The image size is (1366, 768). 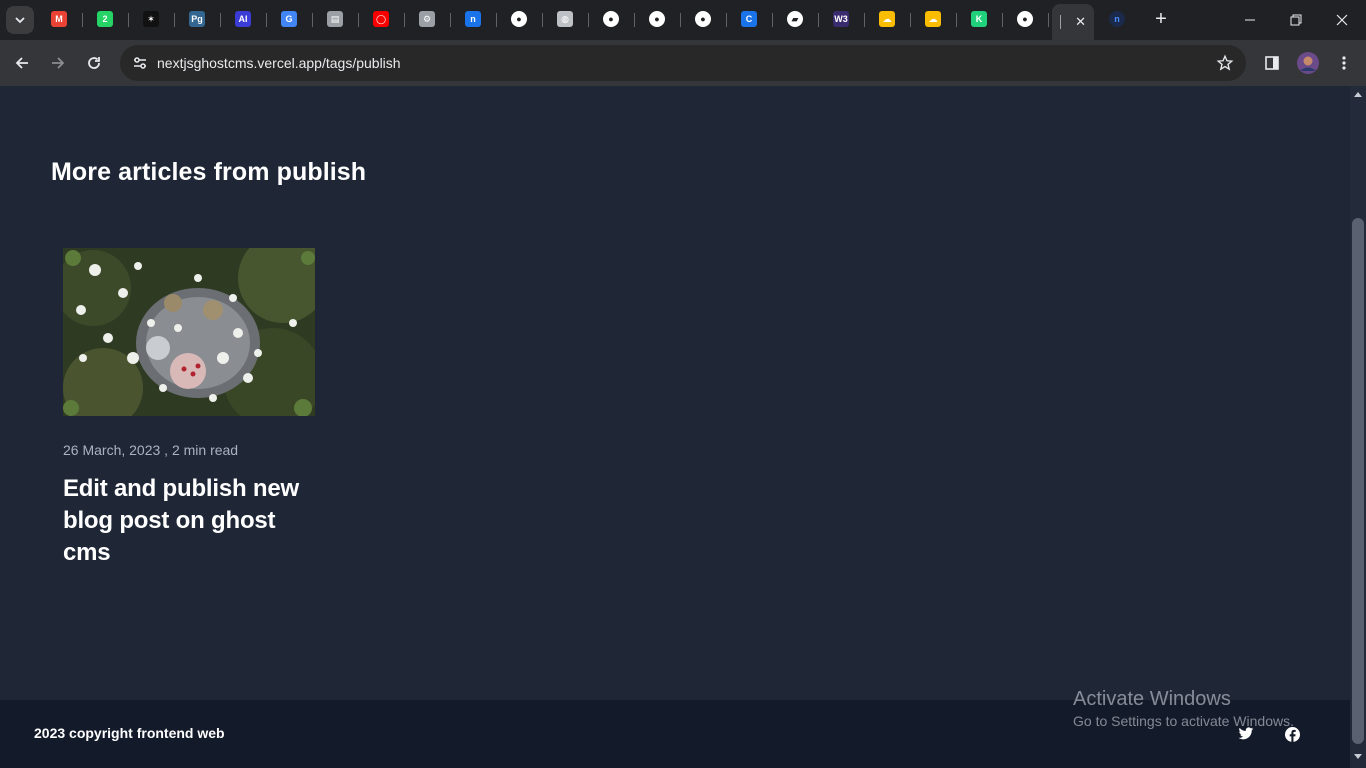 What do you see at coordinates (1358, 481) in the screenshot?
I see `scrollbar-thumb` at bounding box center [1358, 481].